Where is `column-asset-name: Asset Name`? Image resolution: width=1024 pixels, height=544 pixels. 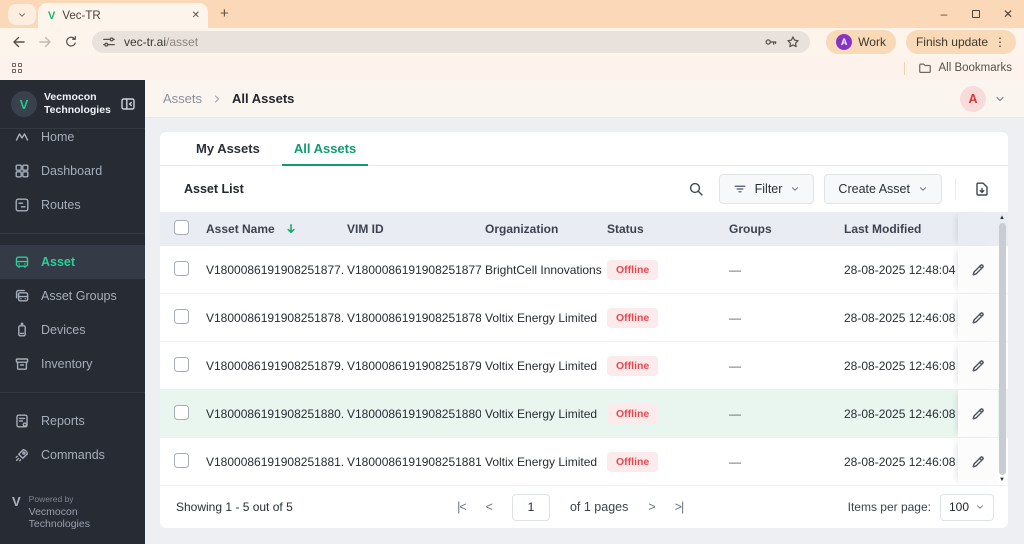
column-asset-name: Asset Name is located at coordinates (240, 229).